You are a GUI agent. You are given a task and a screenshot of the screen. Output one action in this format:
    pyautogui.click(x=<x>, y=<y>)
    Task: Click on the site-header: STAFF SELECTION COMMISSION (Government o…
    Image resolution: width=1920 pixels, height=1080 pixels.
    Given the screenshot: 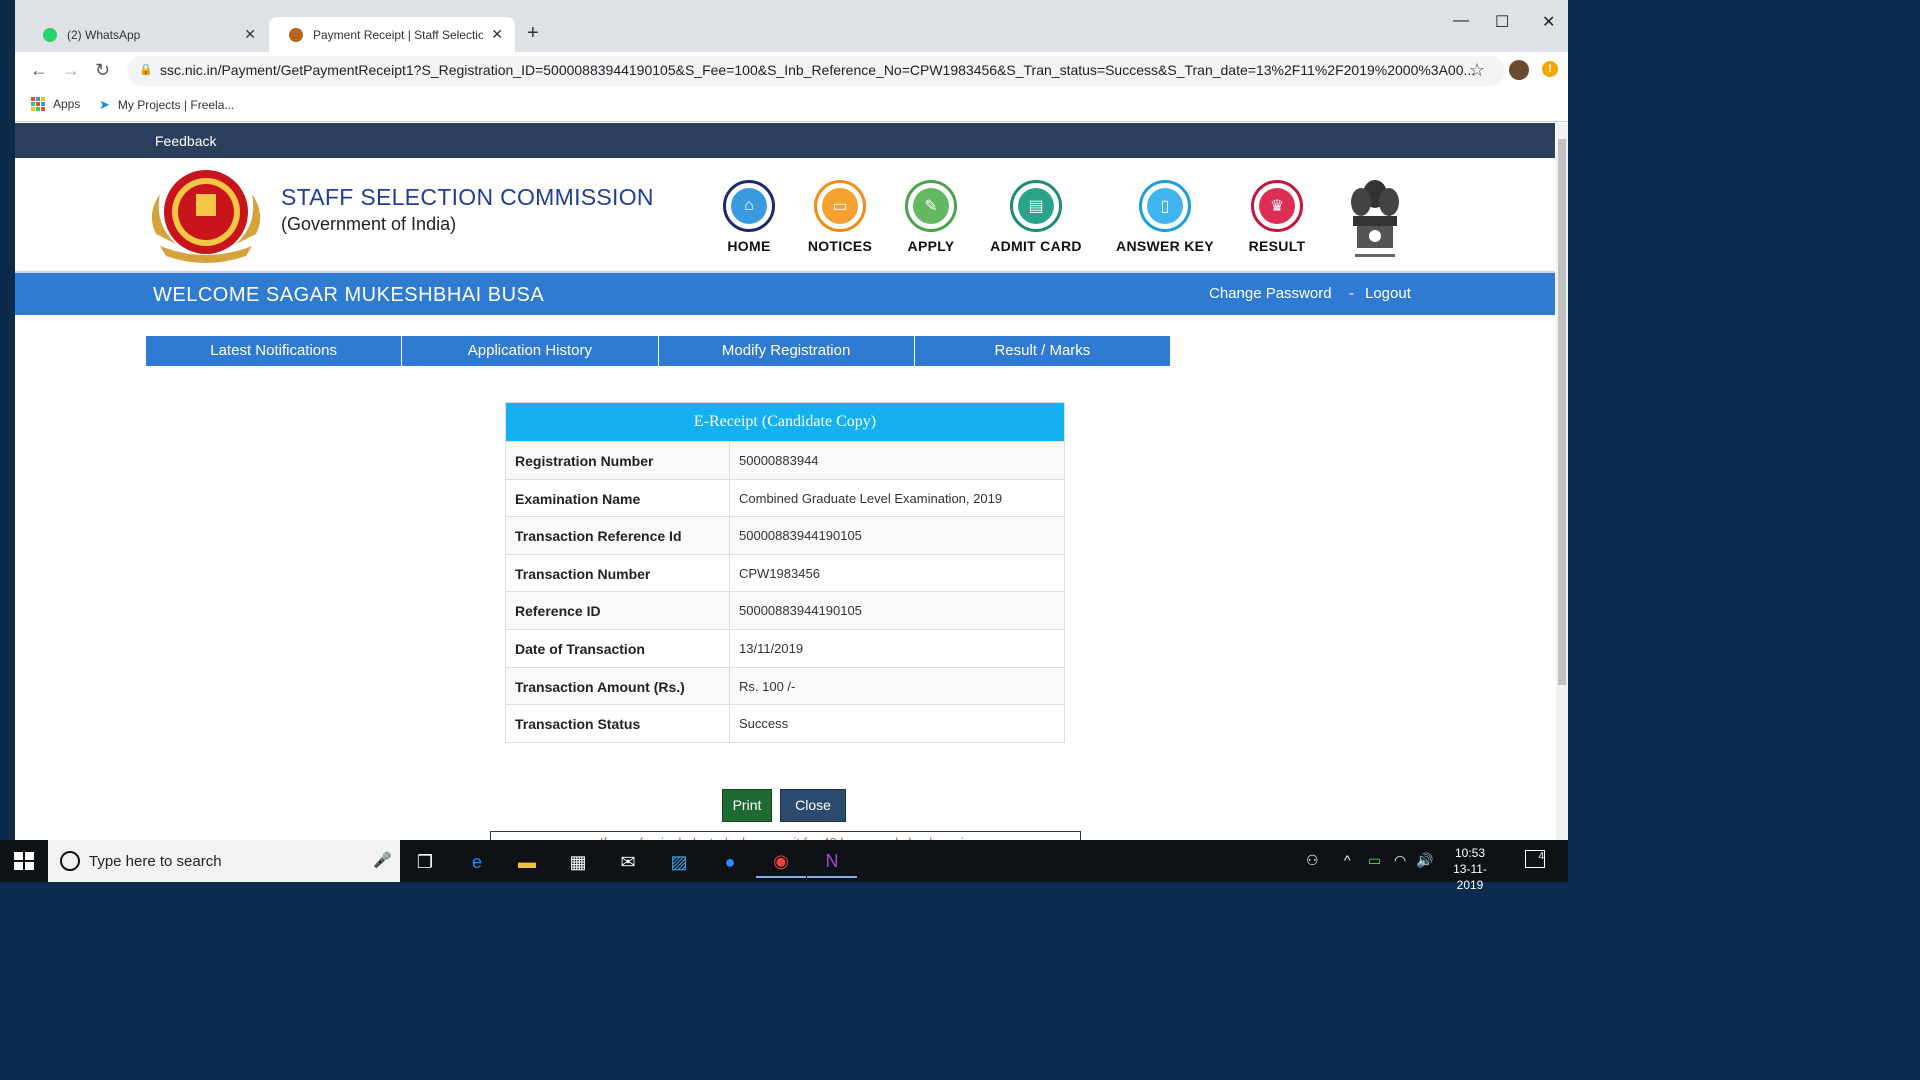 What is the action you would take?
    pyautogui.click(x=785, y=214)
    